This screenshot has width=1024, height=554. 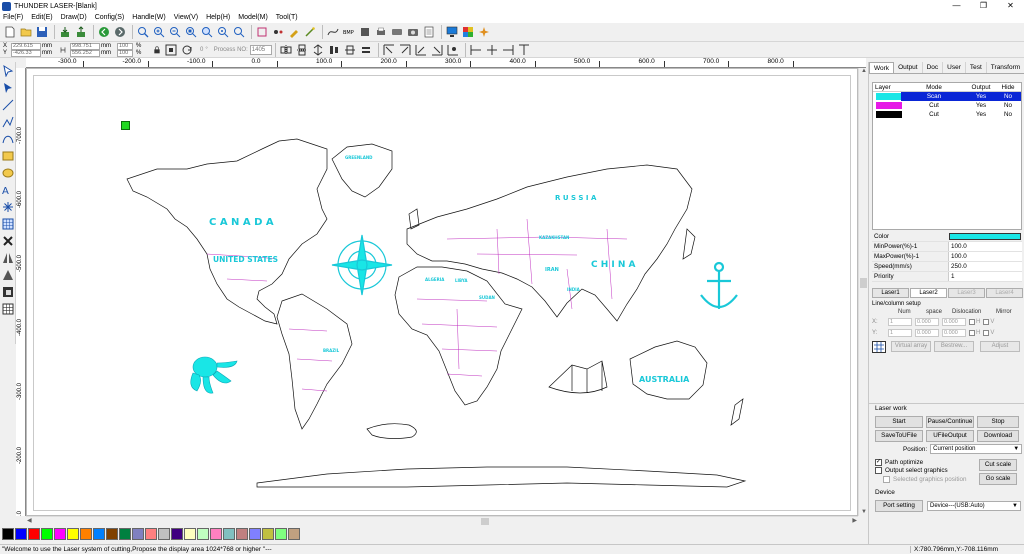 I want to click on scale-x-input: 100, so click(x=125, y=46).